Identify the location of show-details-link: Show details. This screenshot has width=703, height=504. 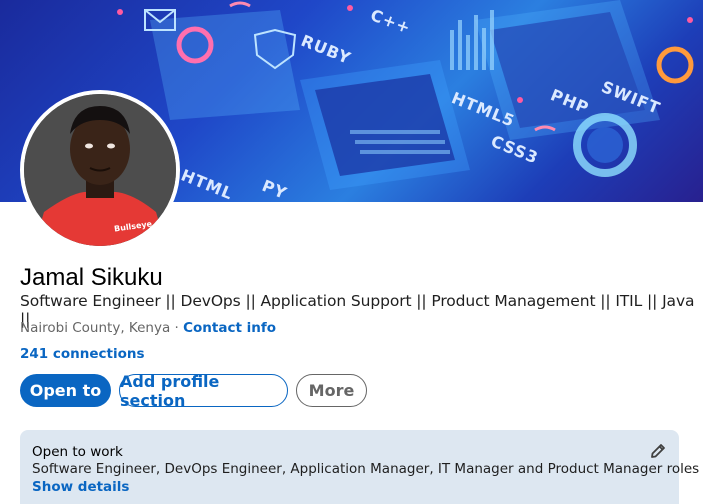
(80, 487).